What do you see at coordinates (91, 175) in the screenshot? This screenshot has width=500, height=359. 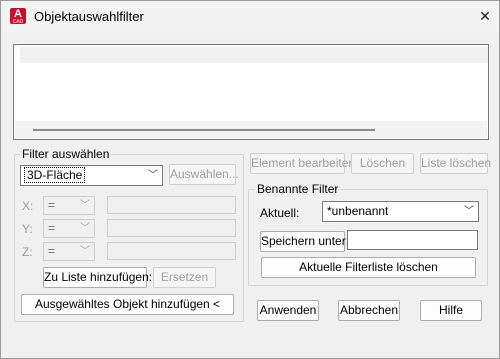 I see `entity-type-dropdown: 3D-Fläche ﹀` at bounding box center [91, 175].